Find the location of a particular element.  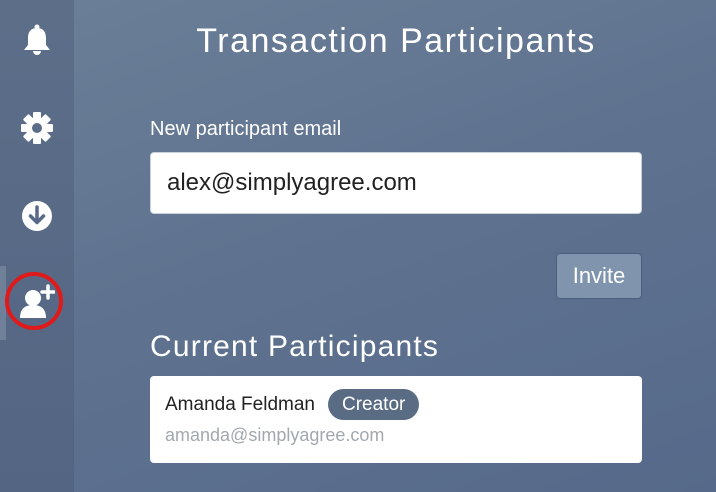

invite-button: Invite is located at coordinates (599, 276).